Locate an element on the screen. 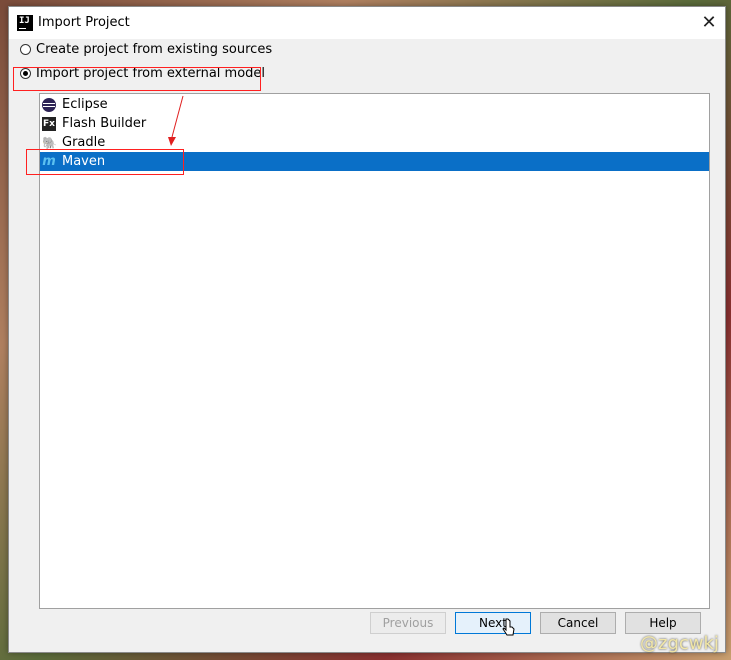 The image size is (731, 660). title-bar: IJ Import Project ✕ is located at coordinates (367, 23).